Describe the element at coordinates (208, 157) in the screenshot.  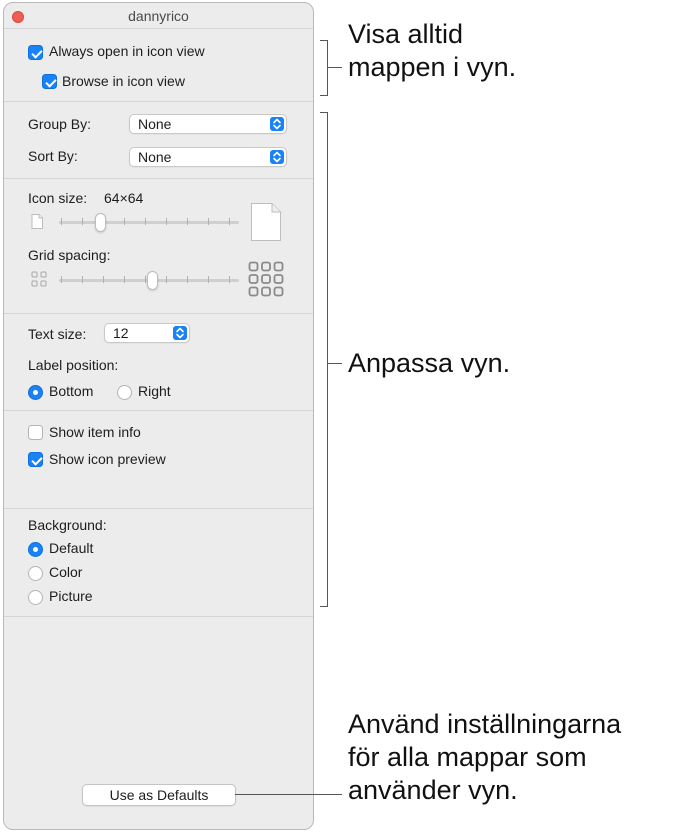
I see `sort-by-popup: None` at that location.